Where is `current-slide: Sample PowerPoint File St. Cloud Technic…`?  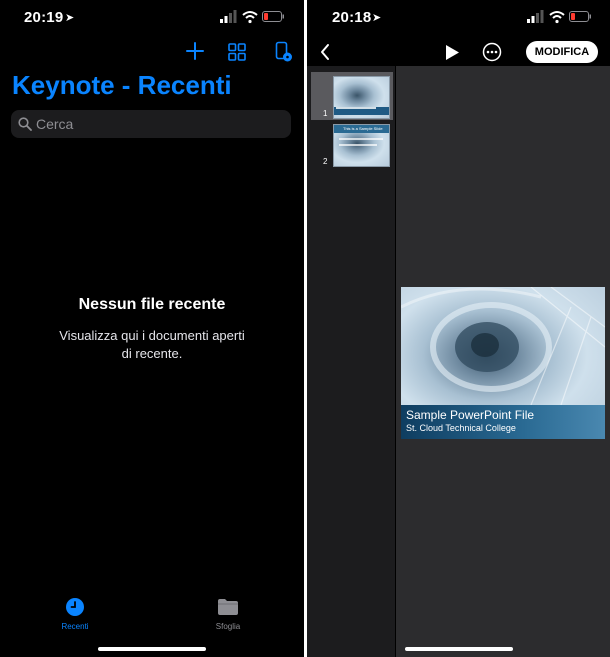
current-slide: Sample PowerPoint File St. Cloud Technic… is located at coordinates (503, 363).